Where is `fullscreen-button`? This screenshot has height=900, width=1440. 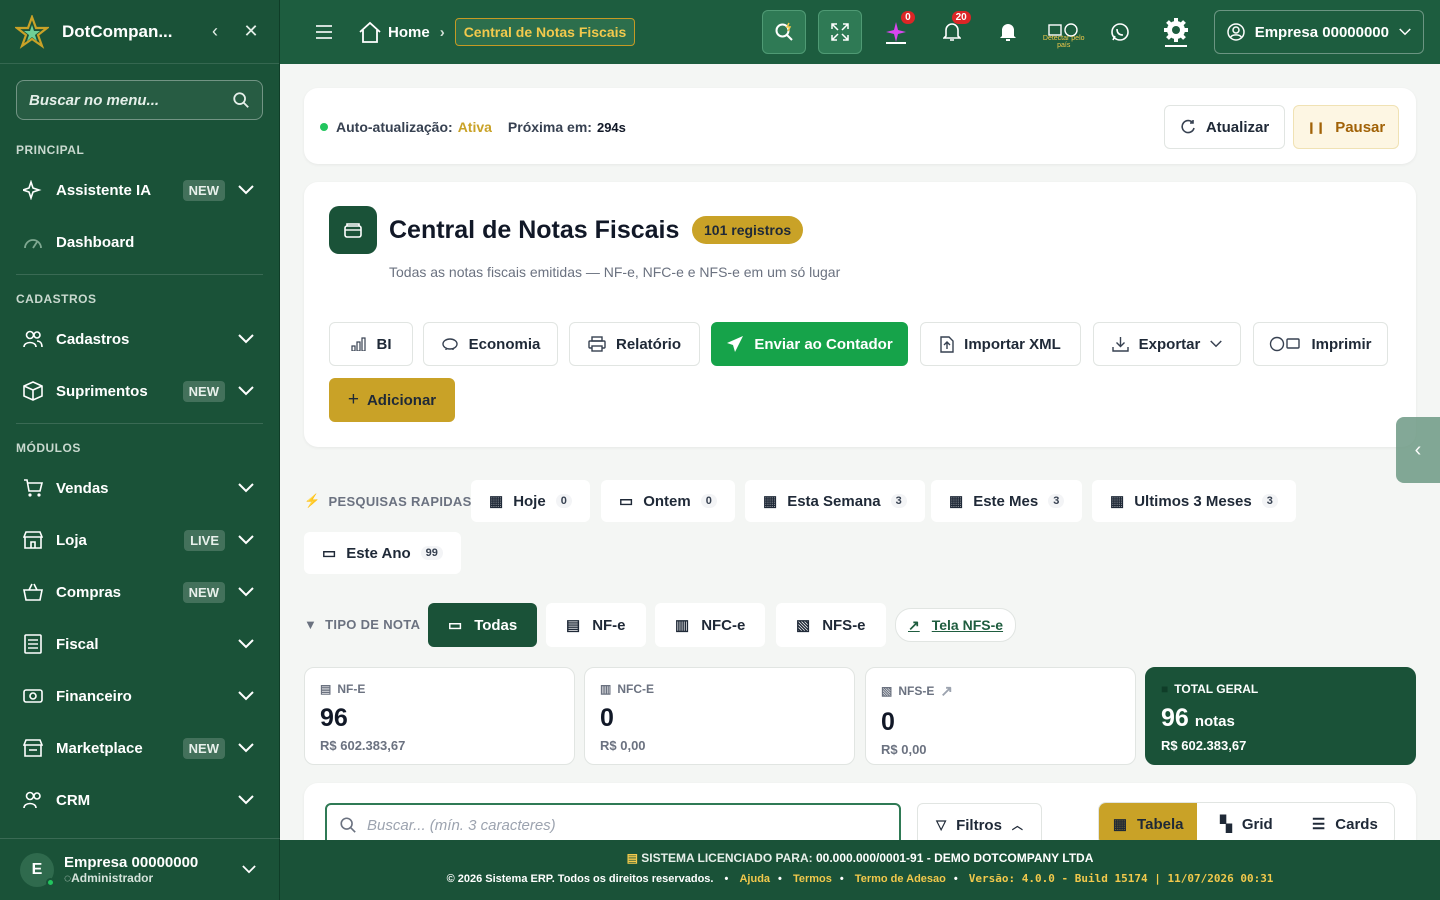 fullscreen-button is located at coordinates (839, 32).